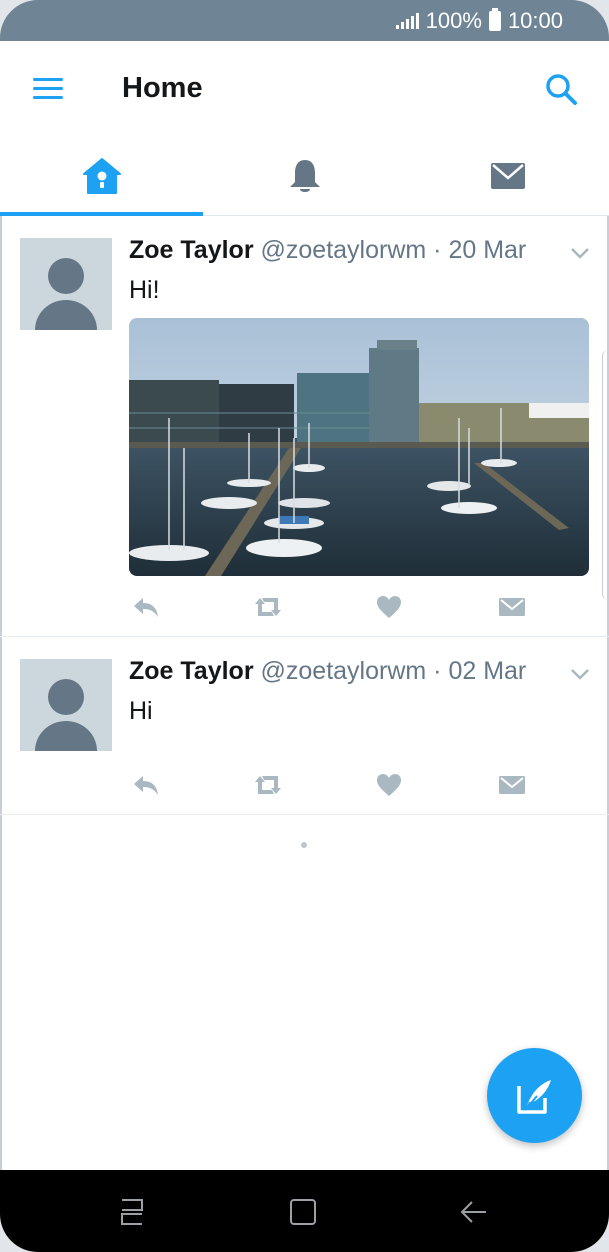 The width and height of the screenshot is (609, 1252). What do you see at coordinates (132, 1212) in the screenshot?
I see `recents-icon` at bounding box center [132, 1212].